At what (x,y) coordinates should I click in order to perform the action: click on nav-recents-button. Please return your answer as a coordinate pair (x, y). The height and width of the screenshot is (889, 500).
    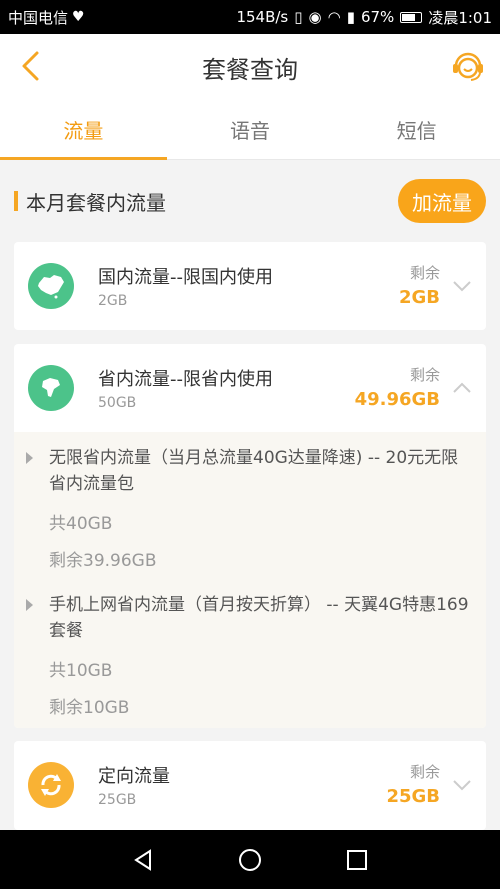
    Looking at the image, I should click on (357, 860).